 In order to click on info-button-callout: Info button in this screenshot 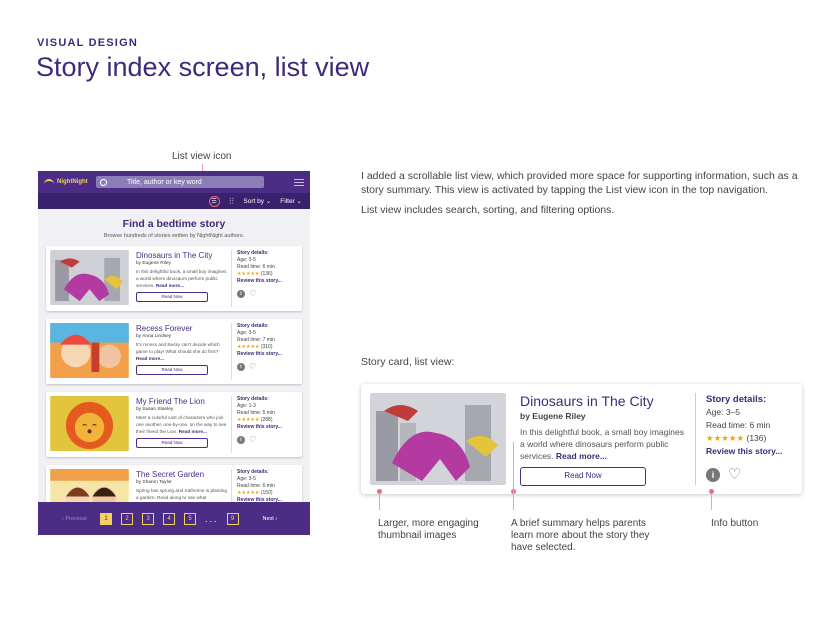, I will do `click(735, 523)`.